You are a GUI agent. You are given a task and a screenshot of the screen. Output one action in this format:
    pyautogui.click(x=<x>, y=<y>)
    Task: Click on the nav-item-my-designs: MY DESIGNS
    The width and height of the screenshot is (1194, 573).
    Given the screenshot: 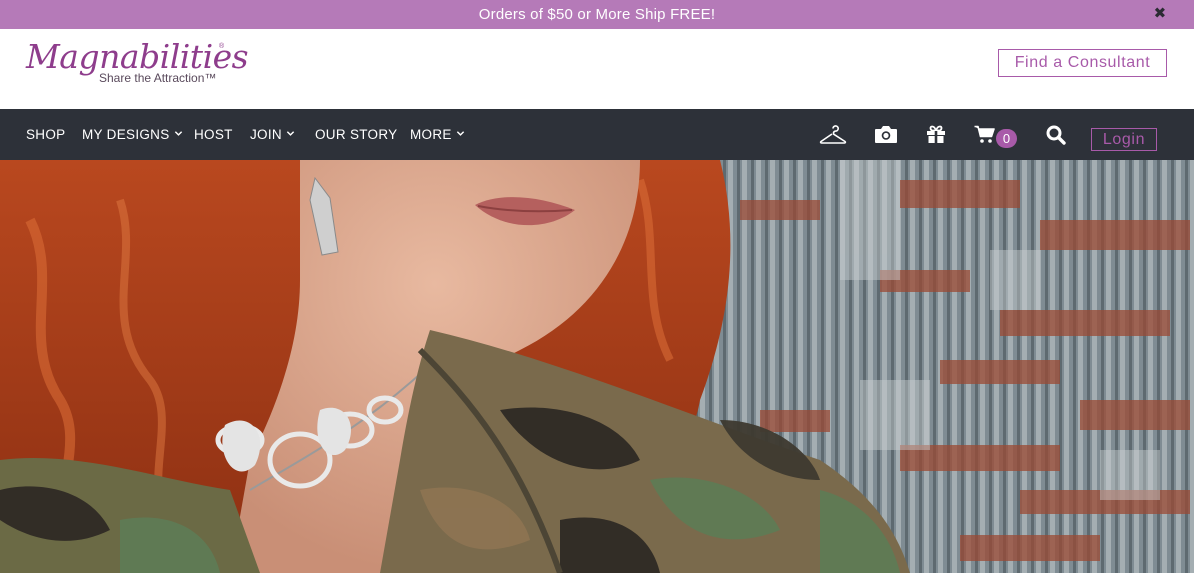 What is the action you would take?
    pyautogui.click(x=132, y=134)
    